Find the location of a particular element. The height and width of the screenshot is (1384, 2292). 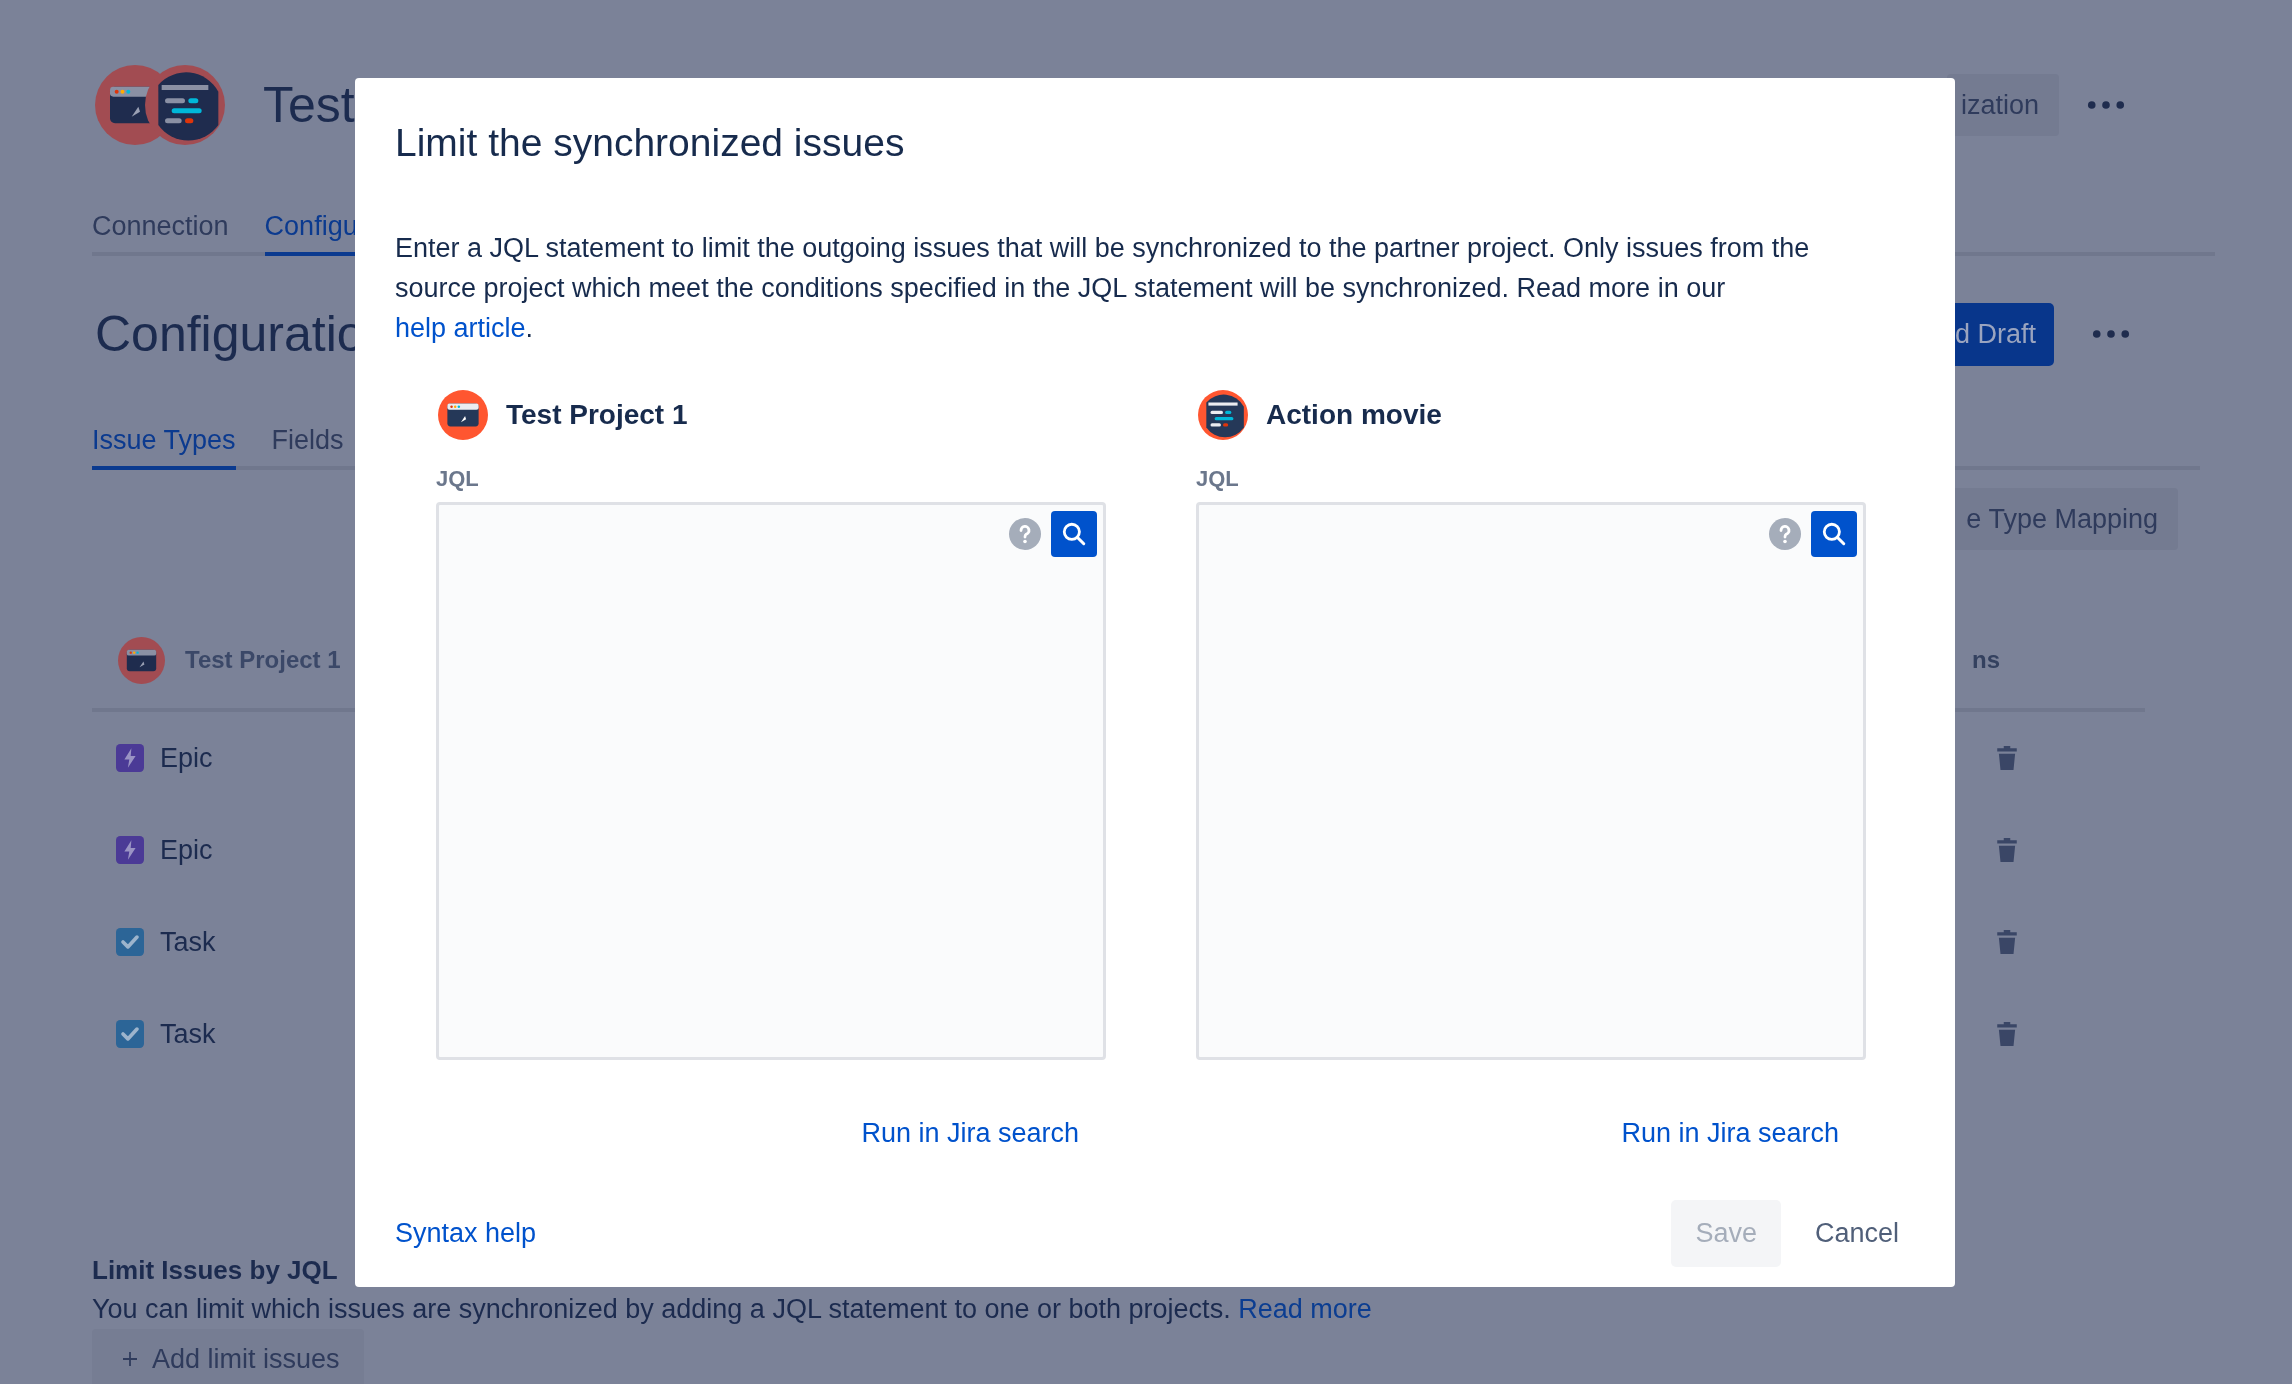

dialog-description: Enter a JQL statement to limit the outgoing issues that will be synchronized to the partner project. Only issues from the source project which meet the conditions specified in the JQL statement will be synchronized. Read more in our help article. is located at coordinates (1103, 288).